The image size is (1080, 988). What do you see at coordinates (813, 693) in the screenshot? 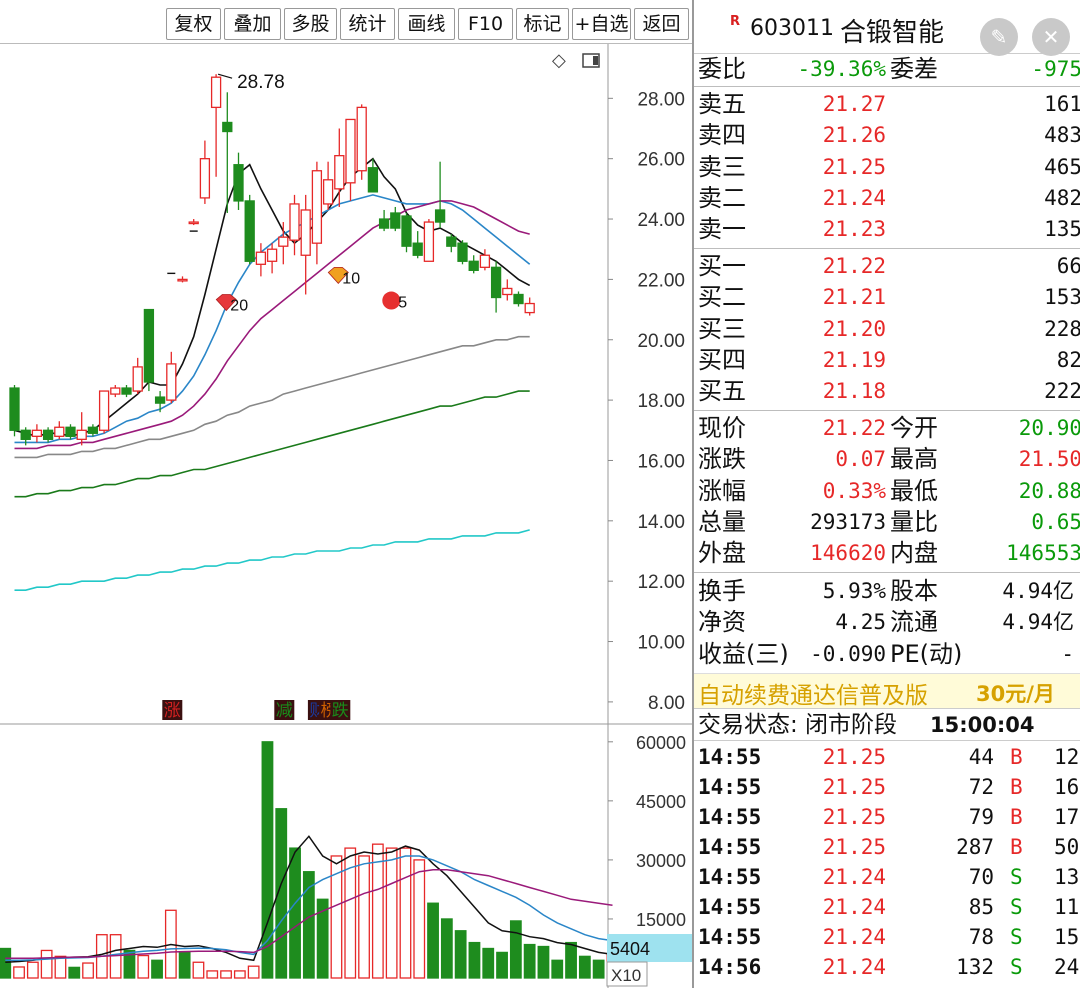
I see `promo-text: 自动续费通达信普及版` at bounding box center [813, 693].